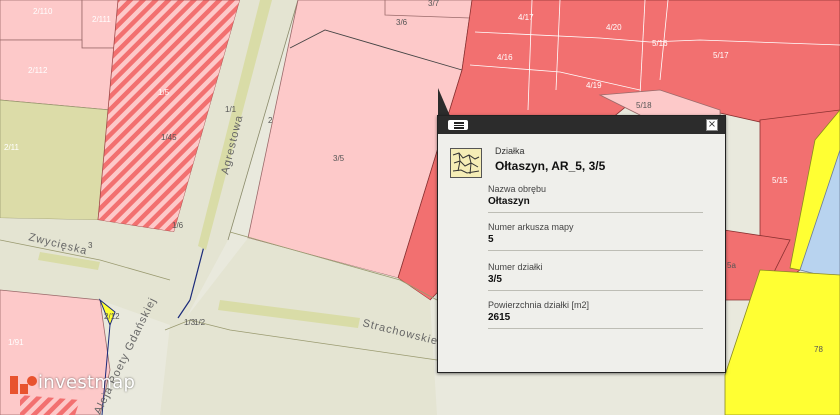 The image size is (840, 415). What do you see at coordinates (818, 349) in the screenshot?
I see `parcel-label: 78` at bounding box center [818, 349].